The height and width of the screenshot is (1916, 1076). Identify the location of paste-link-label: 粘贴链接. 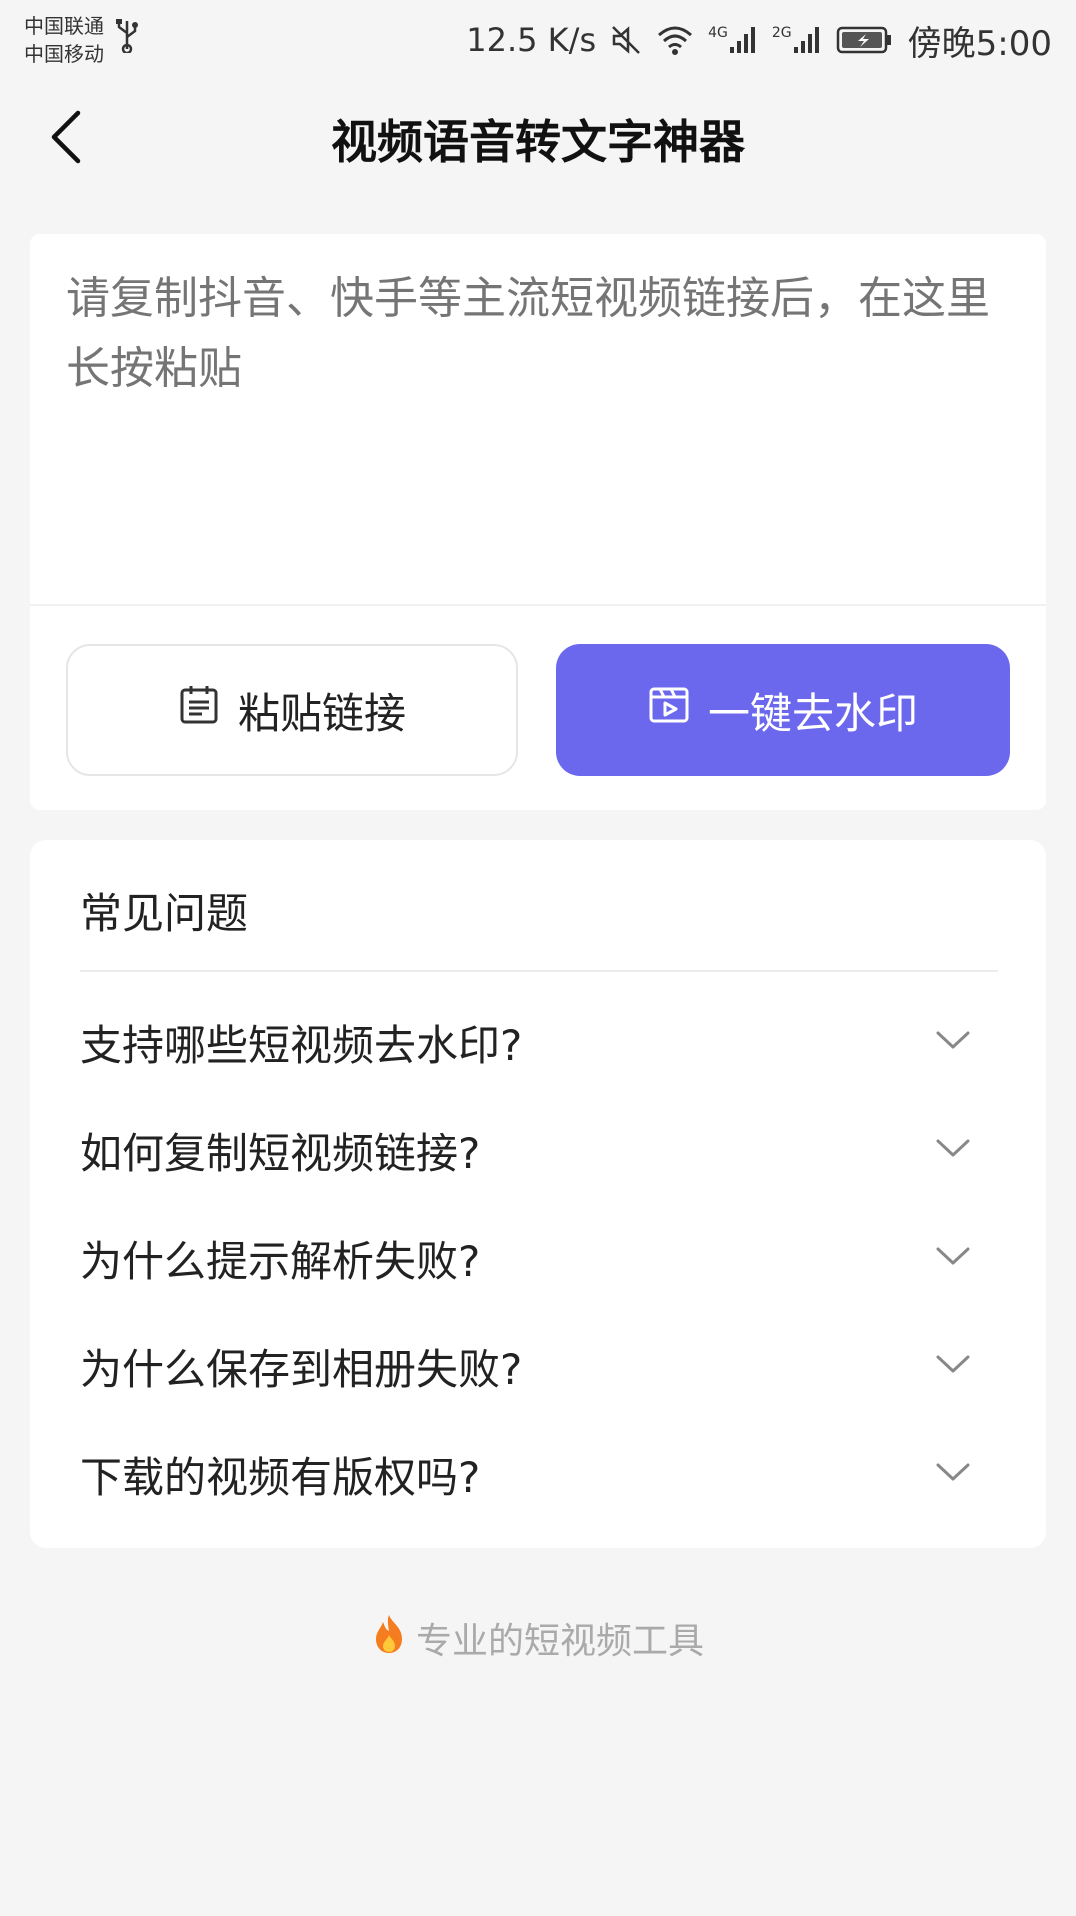
(321, 713).